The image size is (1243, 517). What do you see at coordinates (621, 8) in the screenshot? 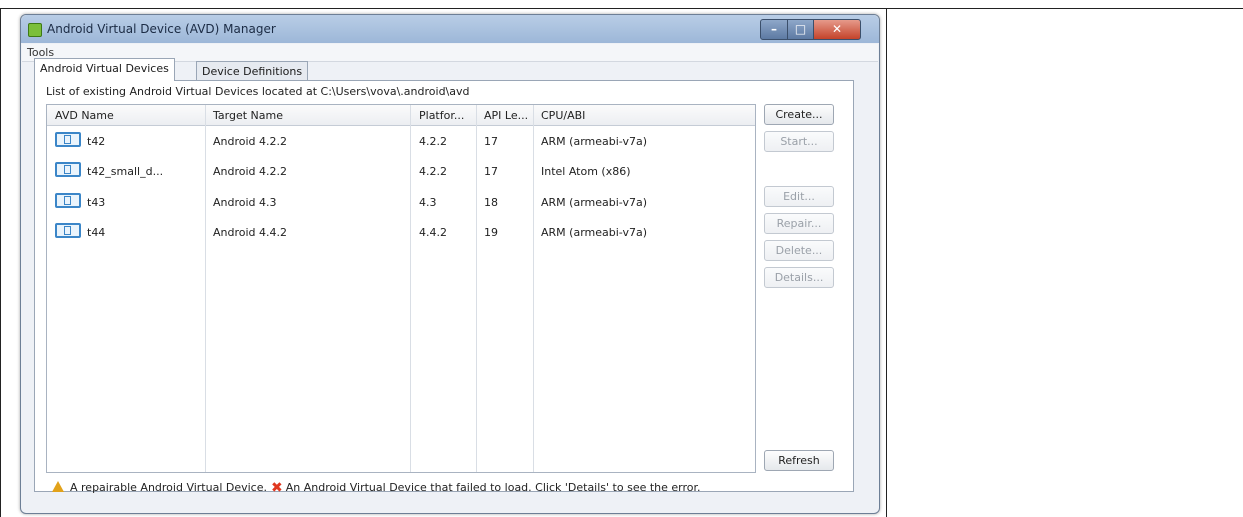
I see `document-rule` at bounding box center [621, 8].